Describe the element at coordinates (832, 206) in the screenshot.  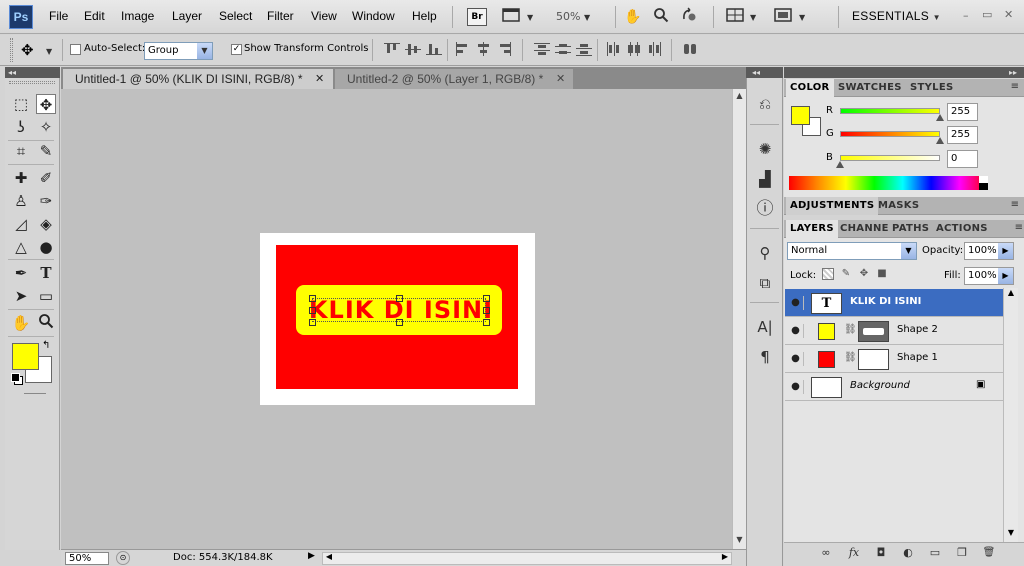
I see `tab-adjustments: ADJUSTMENTS` at that location.